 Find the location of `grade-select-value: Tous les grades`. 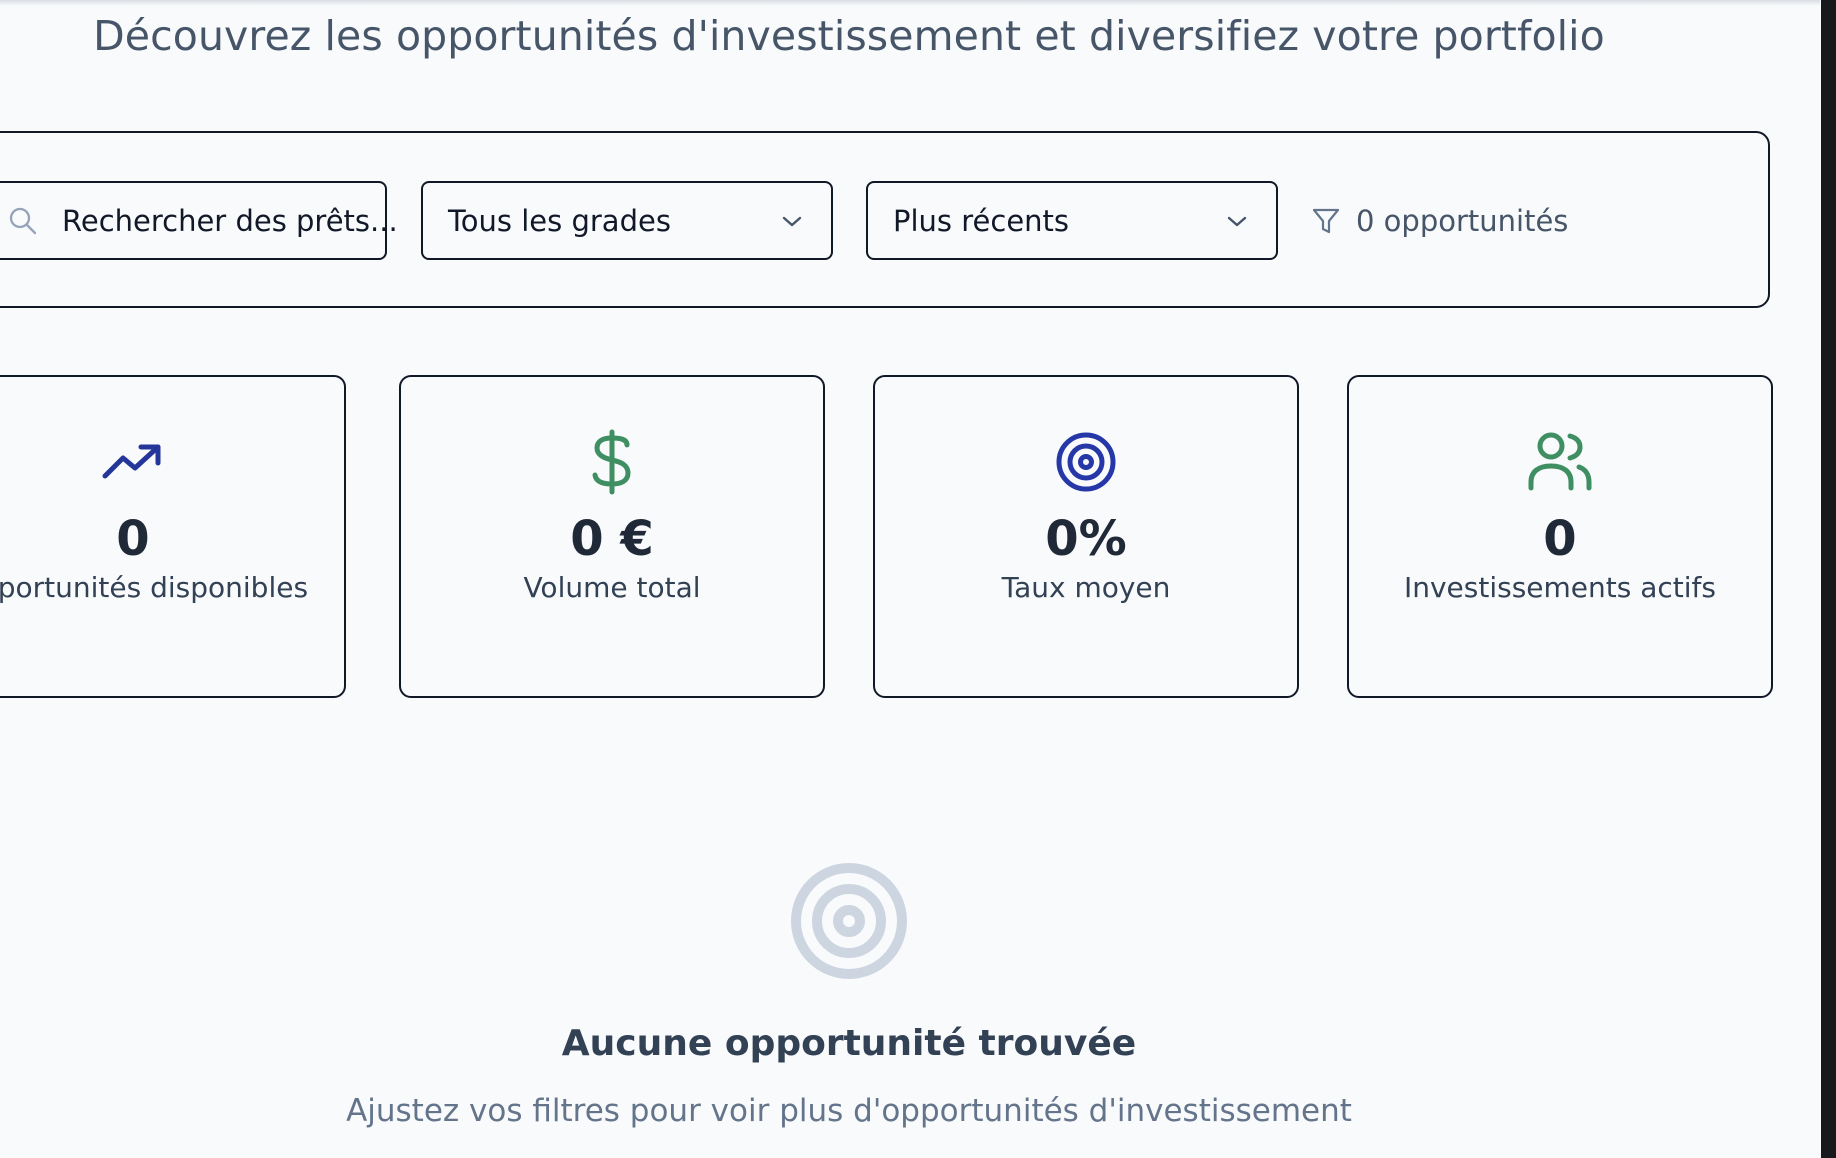

grade-select-value: Tous les grades is located at coordinates (559, 220).